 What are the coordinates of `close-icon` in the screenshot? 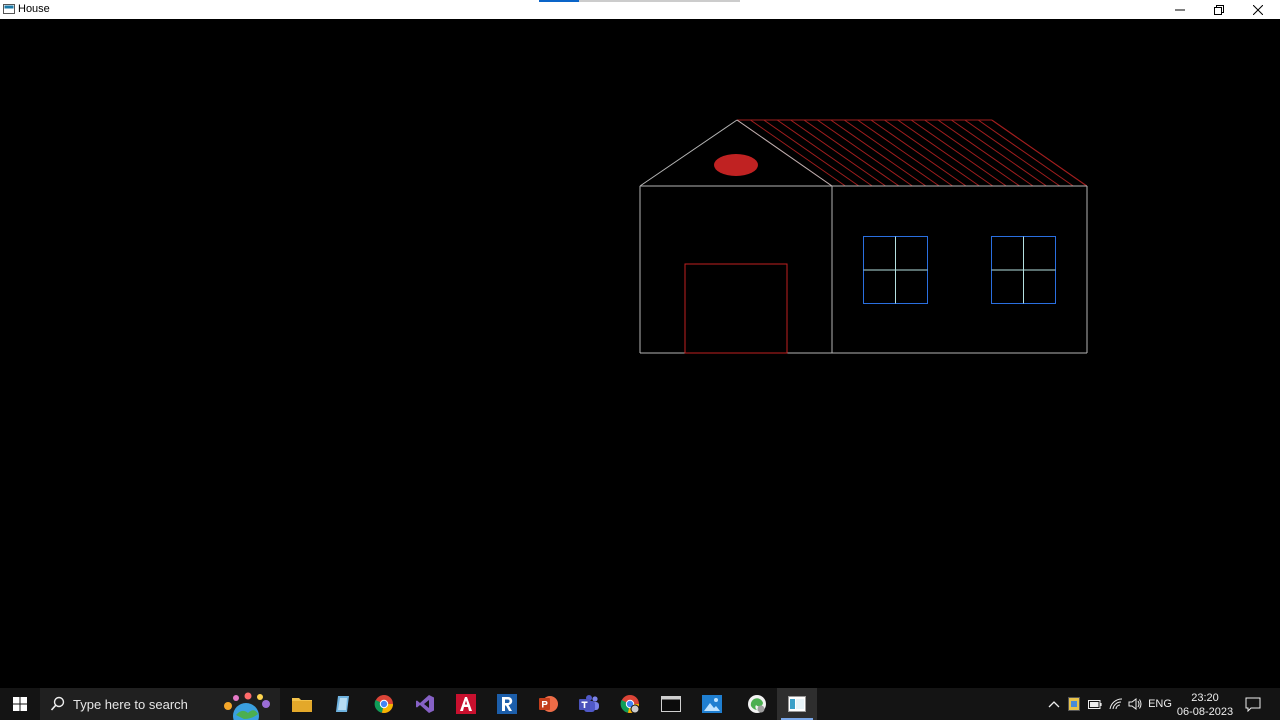 It's located at (1258, 9).